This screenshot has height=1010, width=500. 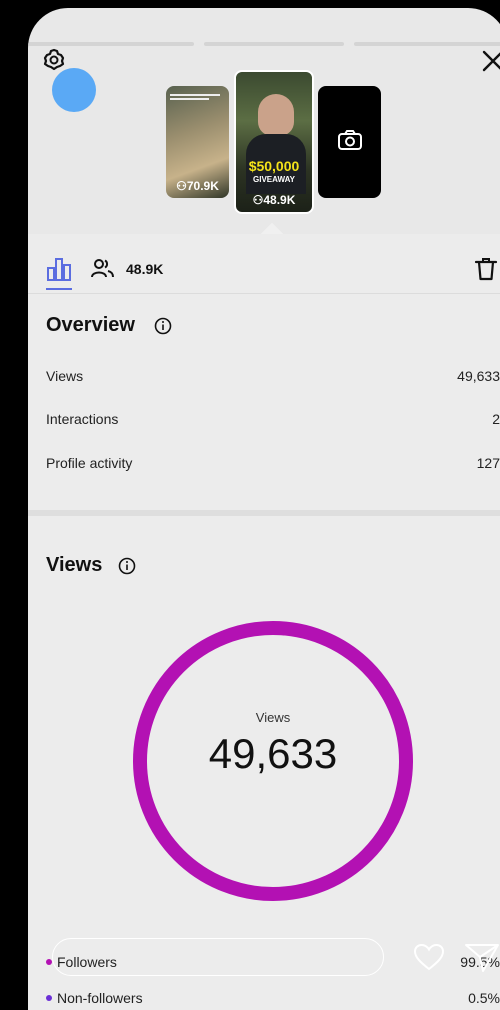 I want to click on viewers-count: ⚇70.9K, so click(x=197, y=186).